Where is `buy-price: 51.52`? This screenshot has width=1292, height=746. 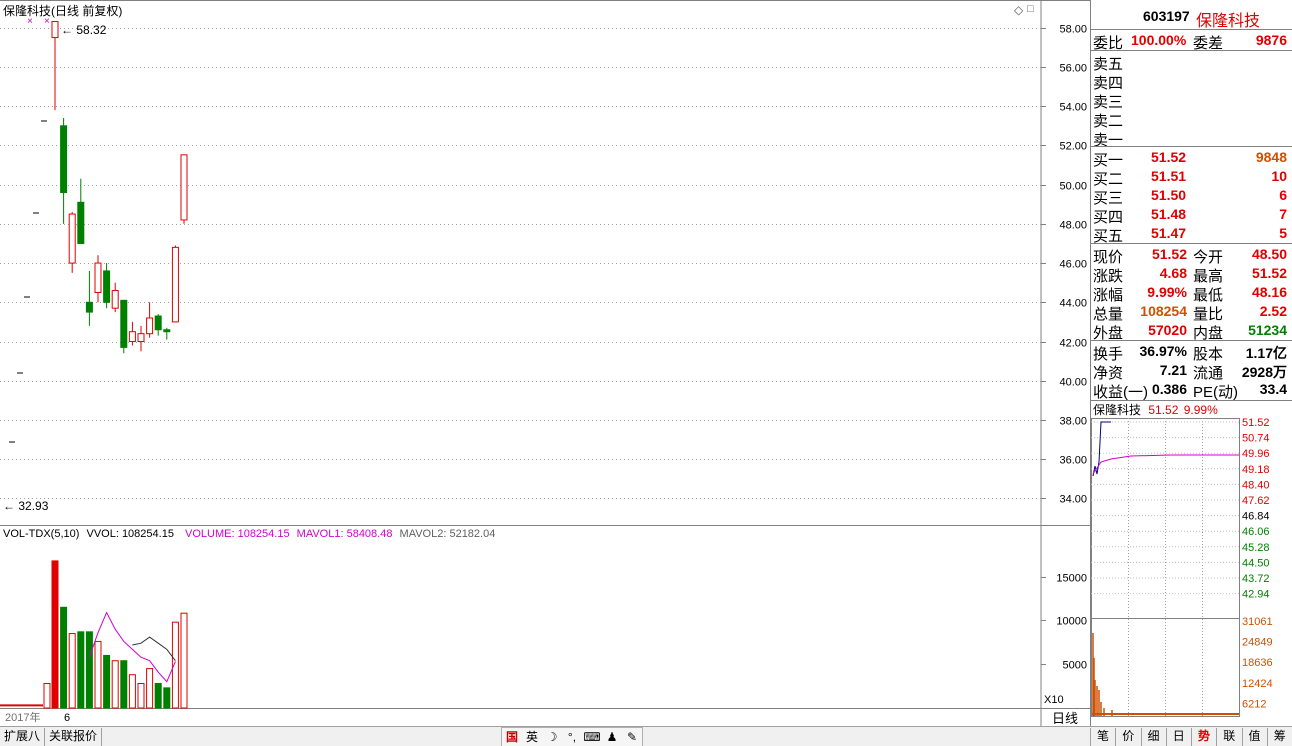
buy-price: 51.52 is located at coordinates (1169, 157).